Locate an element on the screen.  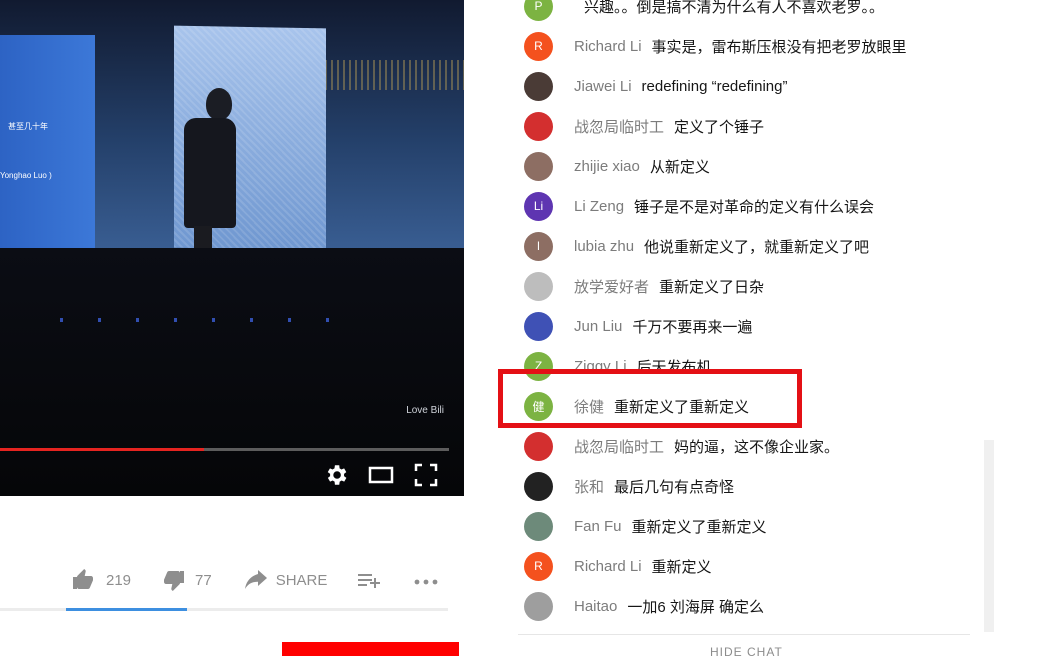
chat-message-text: 妈的逼，这不像企业家。 is located at coordinates (757, 447).